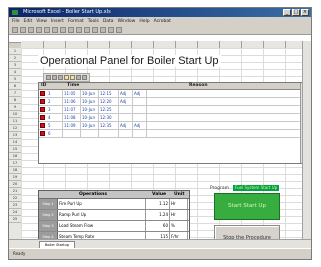  I want to click on operations-table-header: Operations Value Unit, so click(114, 195).